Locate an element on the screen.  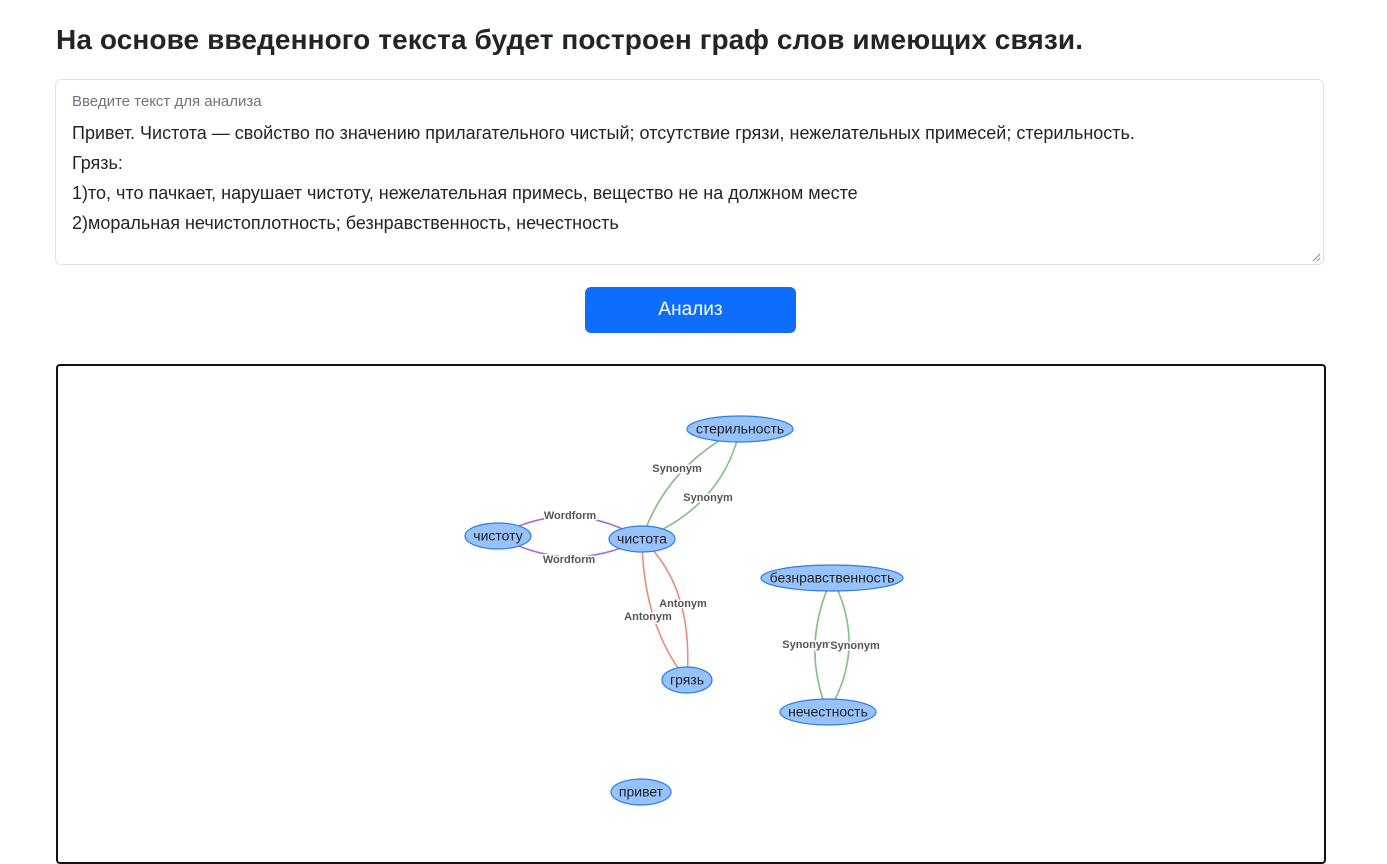
graph-node-label: чистота is located at coordinates (642, 539).